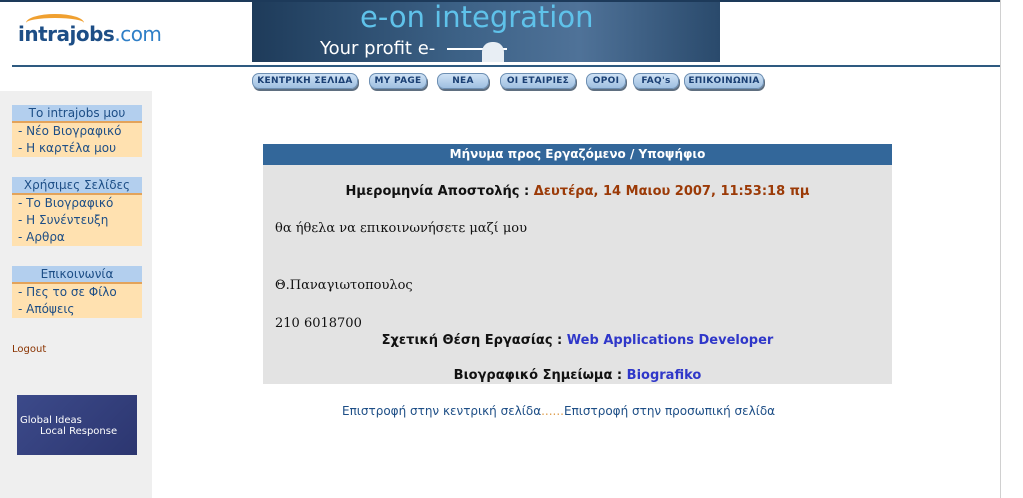  Describe the element at coordinates (318, 323) in the screenshot. I see `message-phone: 210 6018700` at that location.